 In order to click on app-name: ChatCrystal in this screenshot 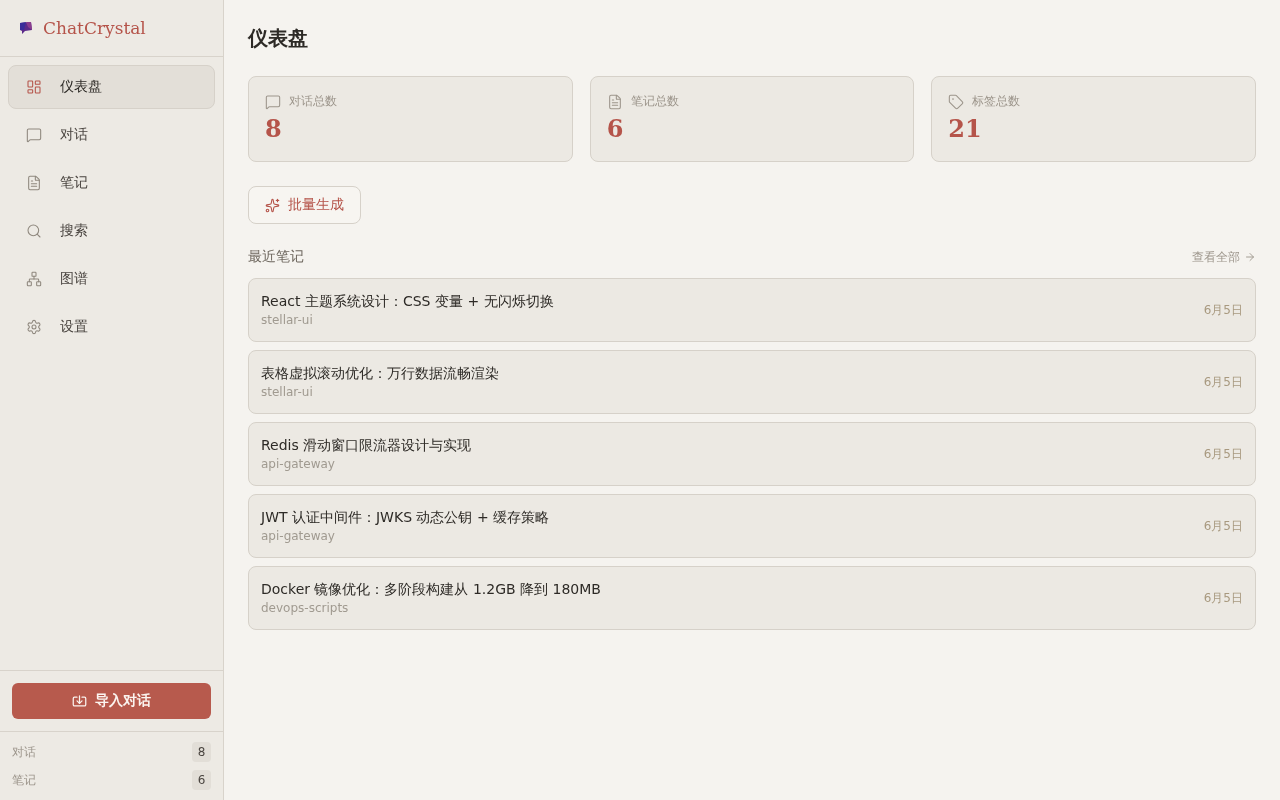, I will do `click(94, 28)`.